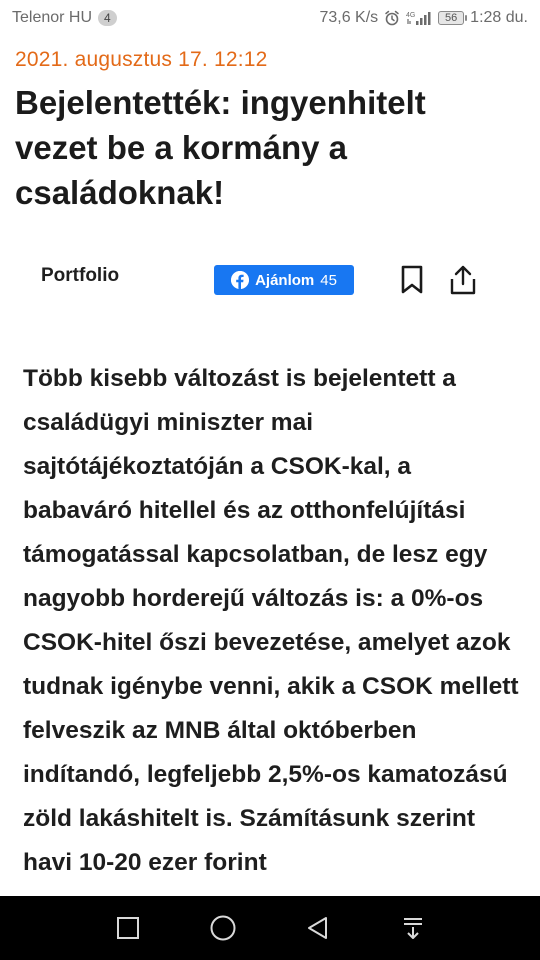 The width and height of the screenshot is (540, 960). I want to click on back-button, so click(318, 928).